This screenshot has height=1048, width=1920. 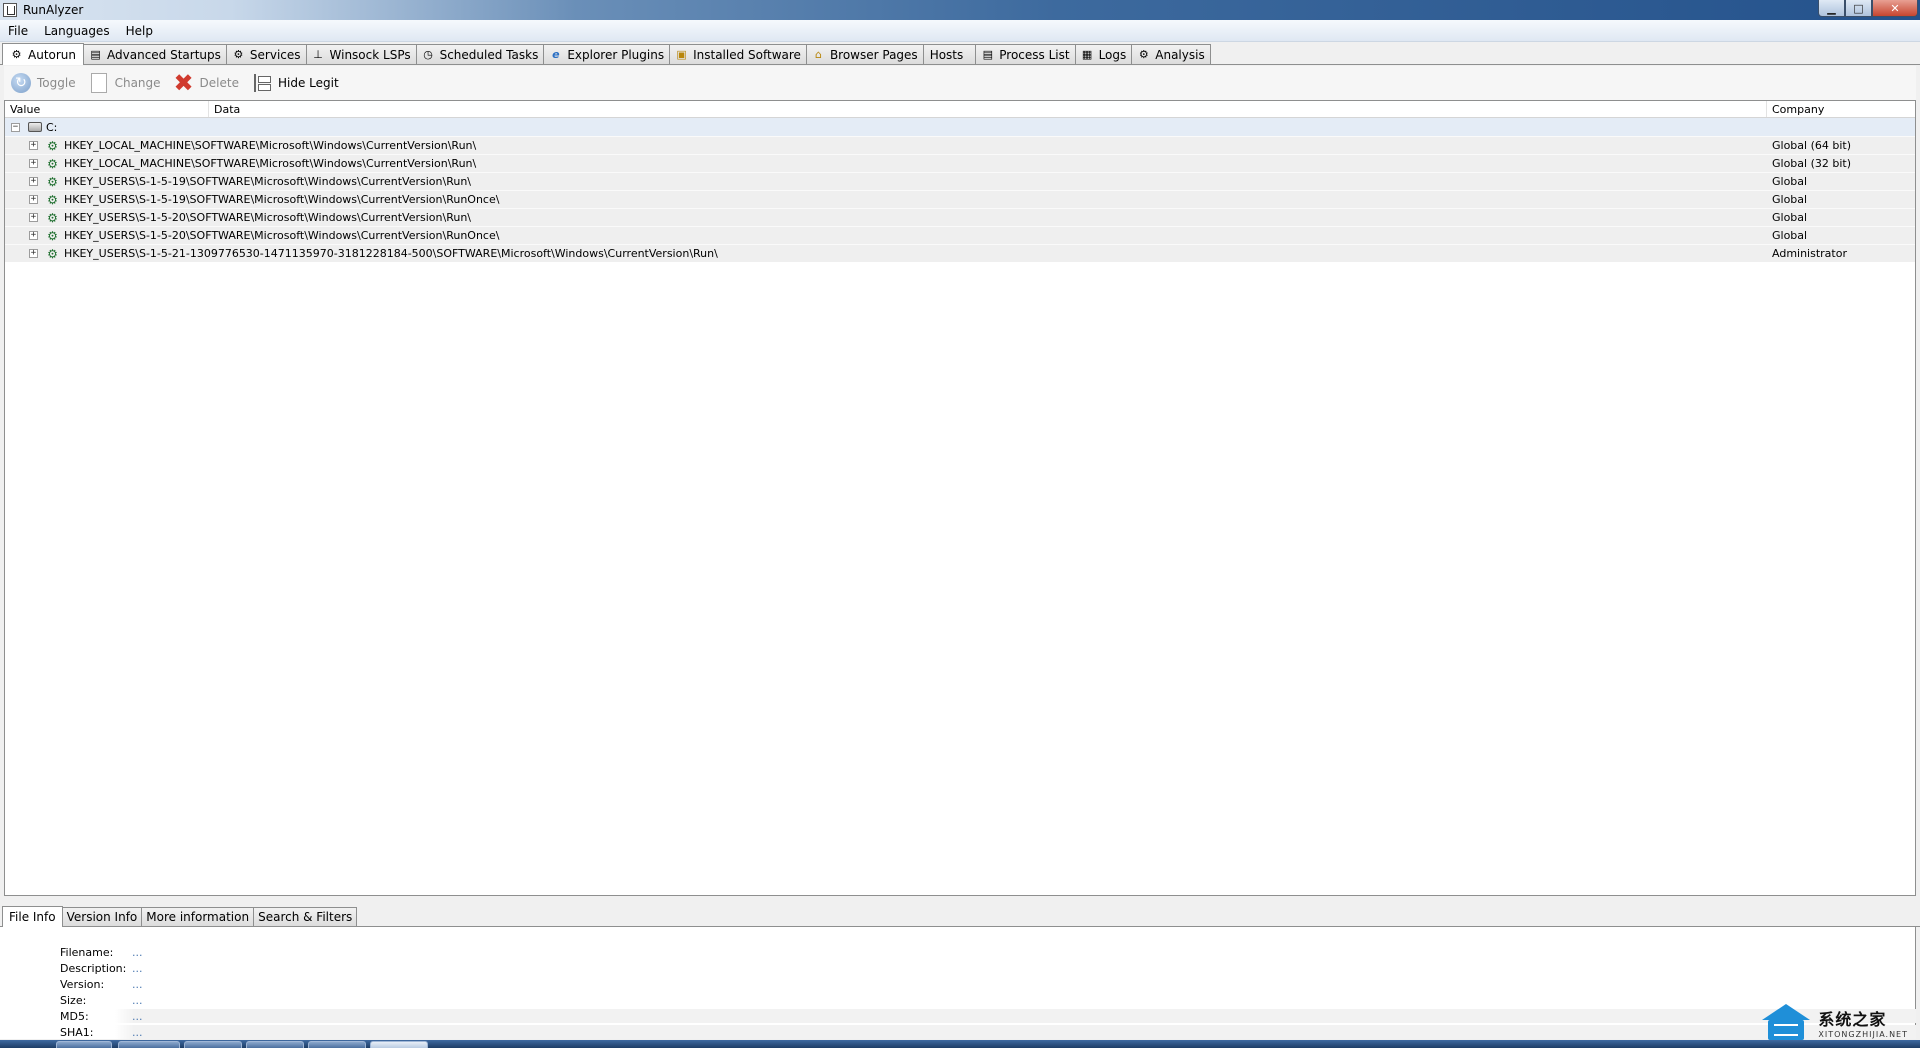 What do you see at coordinates (1841, 109) in the screenshot?
I see `column-header-company: Company` at bounding box center [1841, 109].